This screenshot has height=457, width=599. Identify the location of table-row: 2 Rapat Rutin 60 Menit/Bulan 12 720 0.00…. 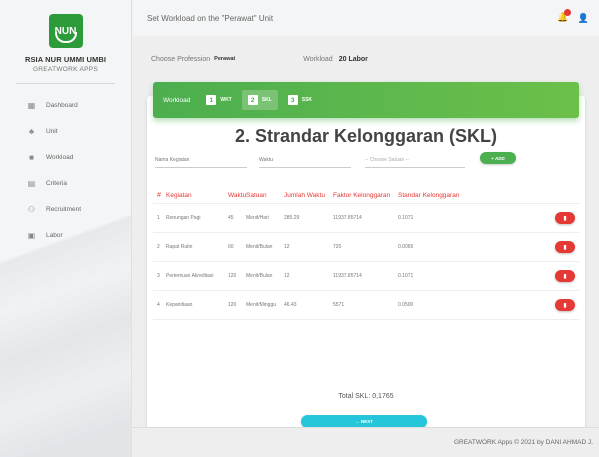
(366, 247).